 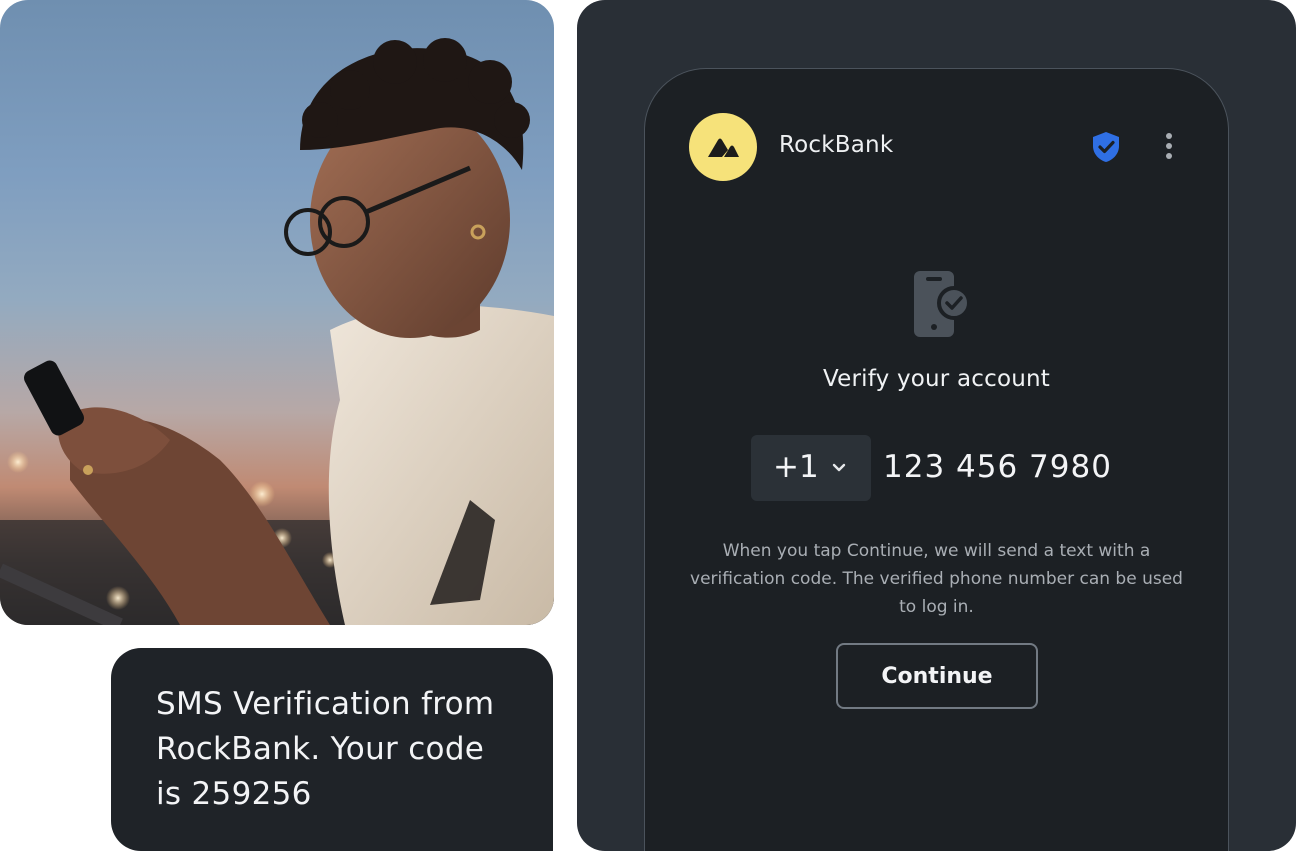 What do you see at coordinates (1169, 146) in the screenshot?
I see `more-vertical-icon` at bounding box center [1169, 146].